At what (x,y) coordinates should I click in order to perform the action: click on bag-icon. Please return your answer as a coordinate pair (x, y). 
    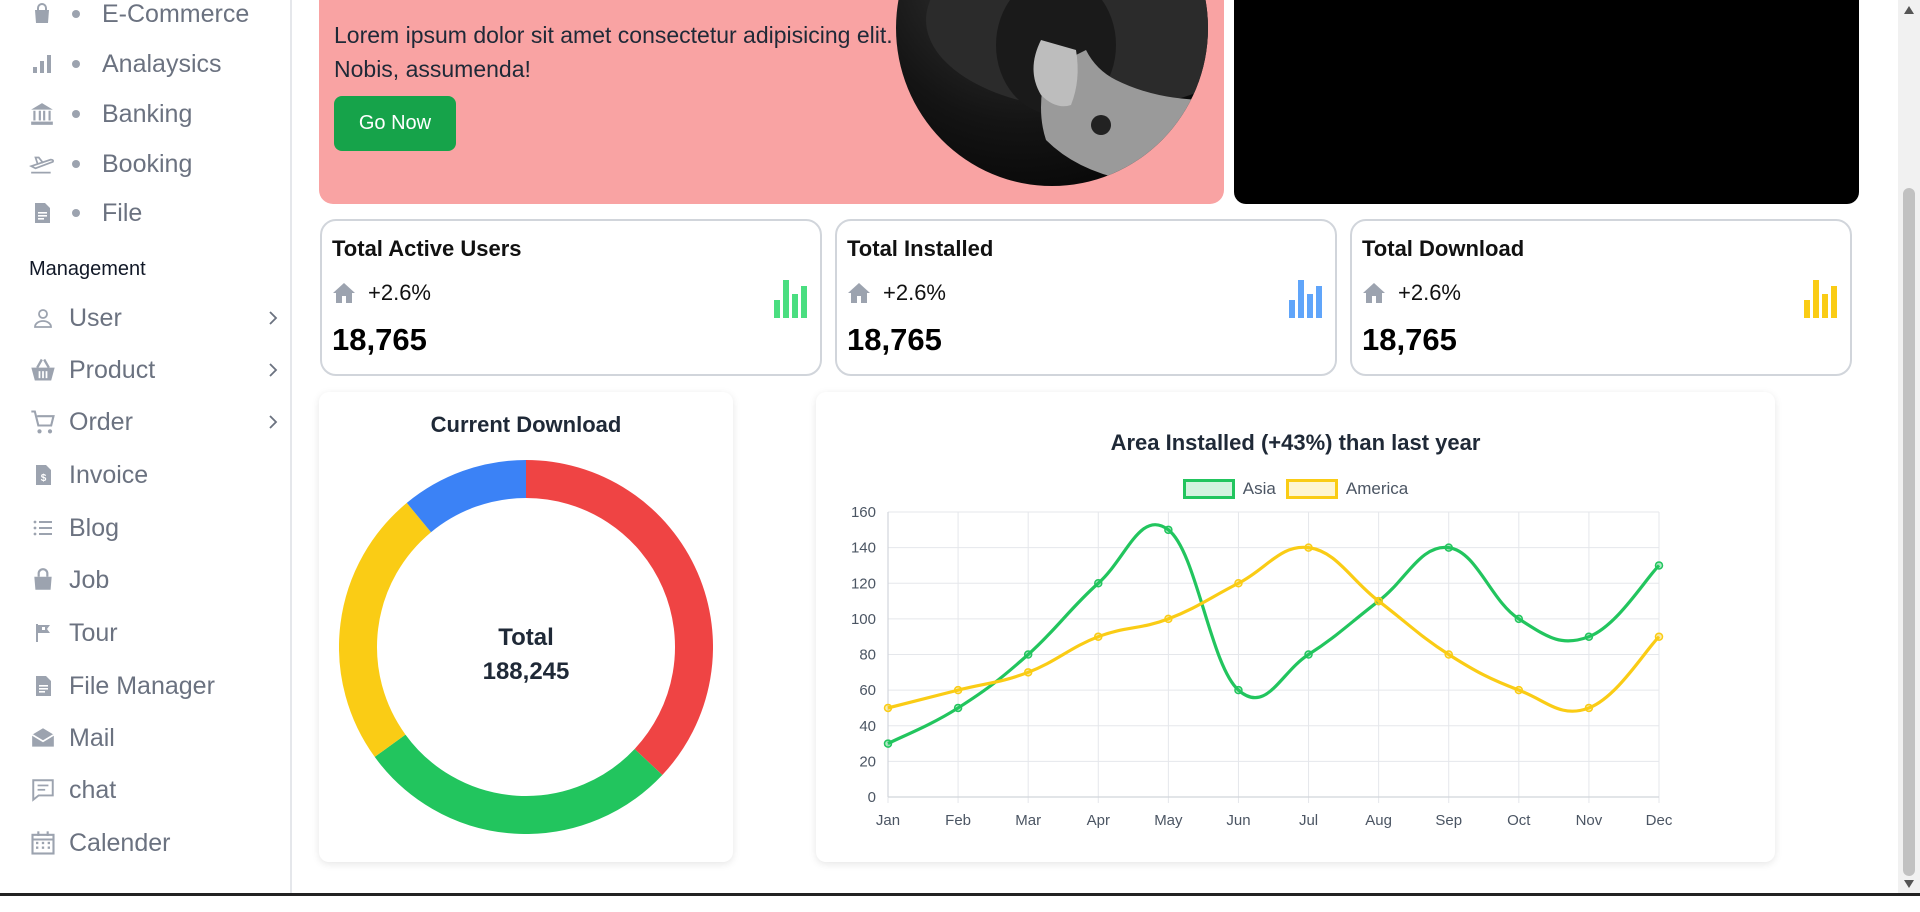
    Looking at the image, I should click on (42, 14).